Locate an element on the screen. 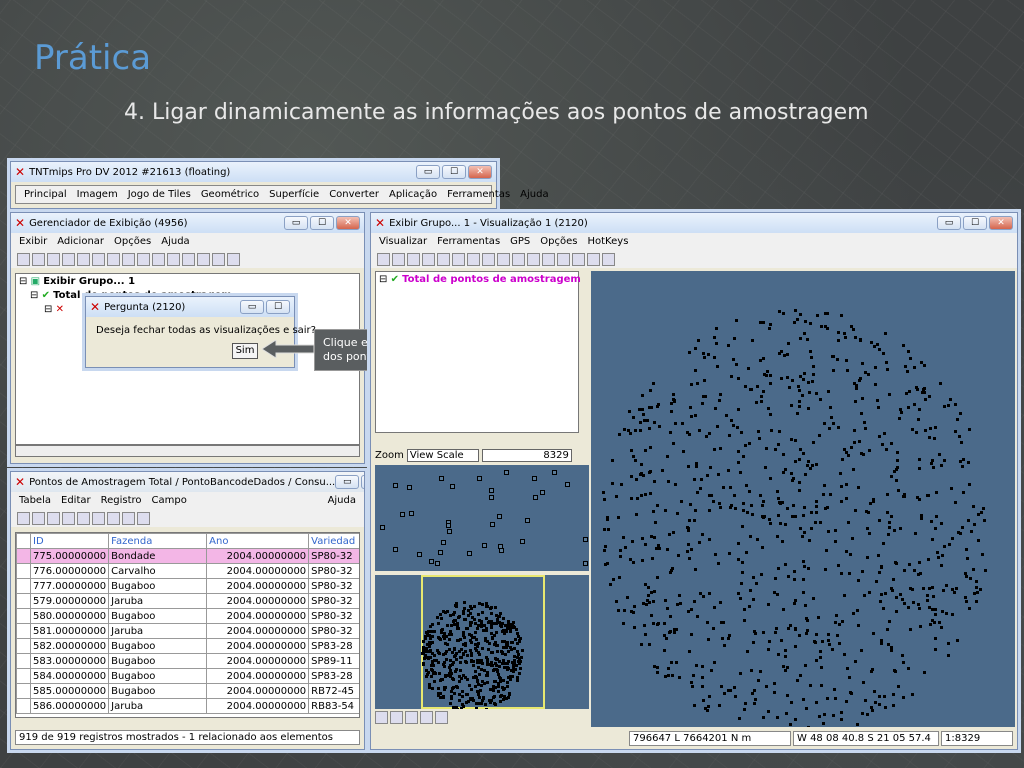 The height and width of the screenshot is (768, 1024). shape-icon is located at coordinates (158, 259).